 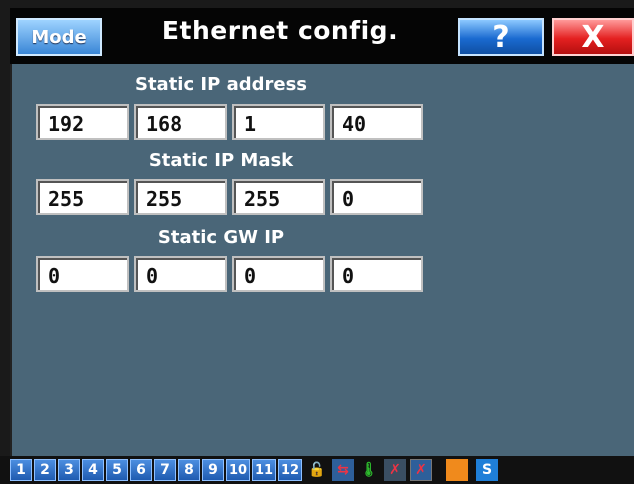 What do you see at coordinates (376, 197) in the screenshot?
I see `static-mask-octet-4: 0` at bounding box center [376, 197].